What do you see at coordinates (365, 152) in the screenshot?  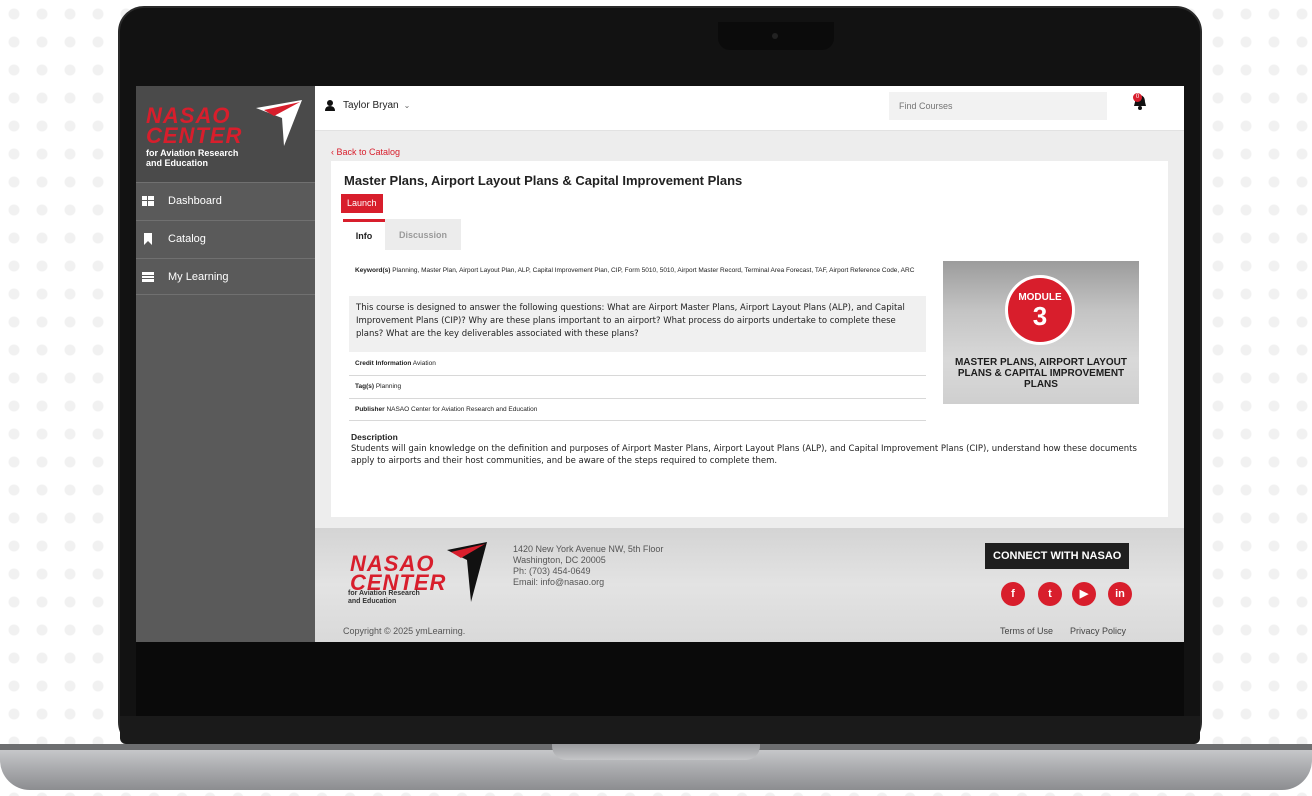 I see `back-to-catalog-link: ‹ Back to Catalog` at bounding box center [365, 152].